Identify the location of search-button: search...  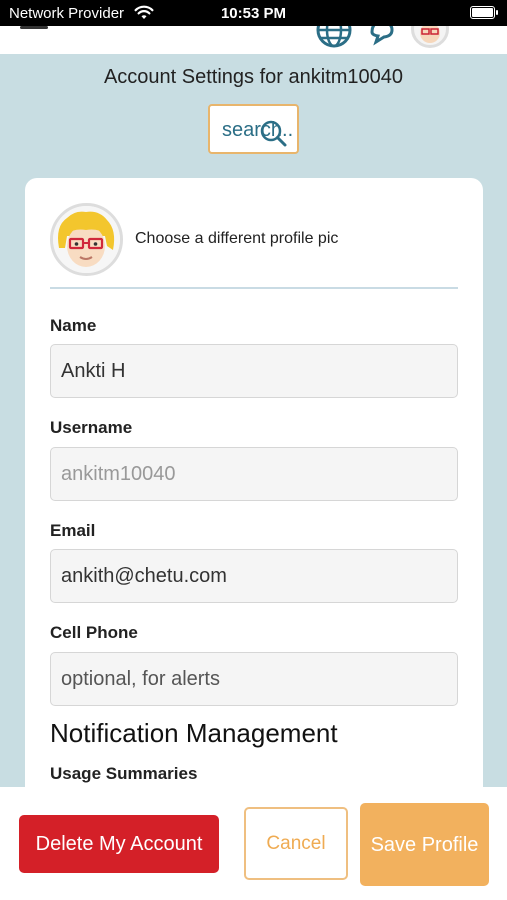
(253, 129).